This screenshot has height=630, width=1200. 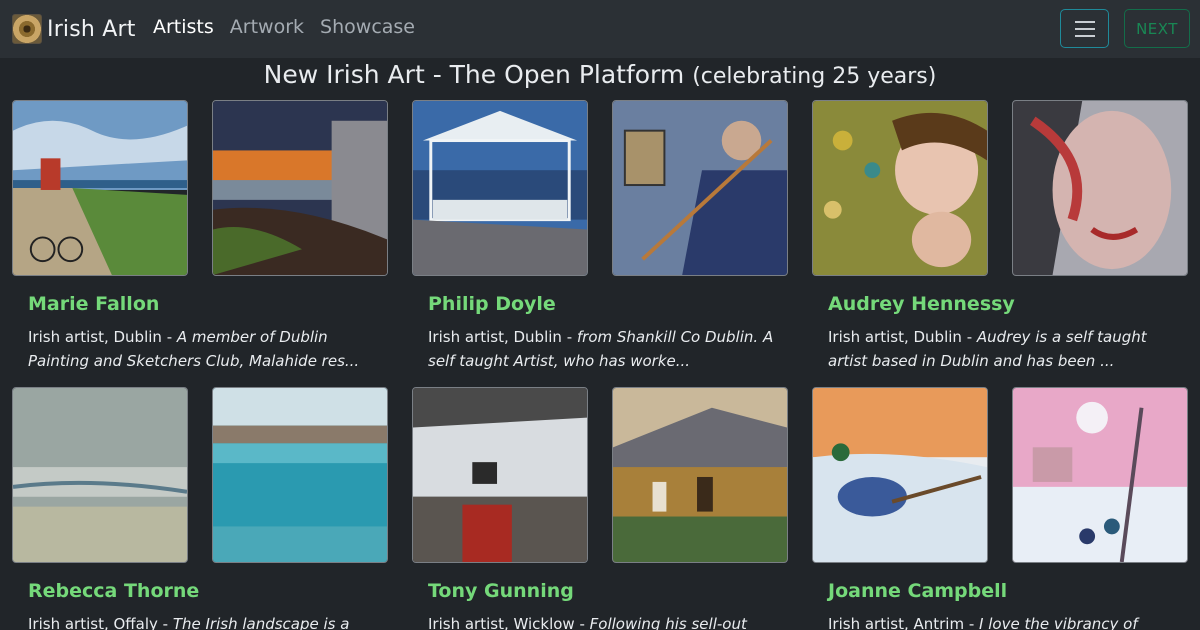 I want to click on brand-link: Irish Art, so click(x=74, y=29).